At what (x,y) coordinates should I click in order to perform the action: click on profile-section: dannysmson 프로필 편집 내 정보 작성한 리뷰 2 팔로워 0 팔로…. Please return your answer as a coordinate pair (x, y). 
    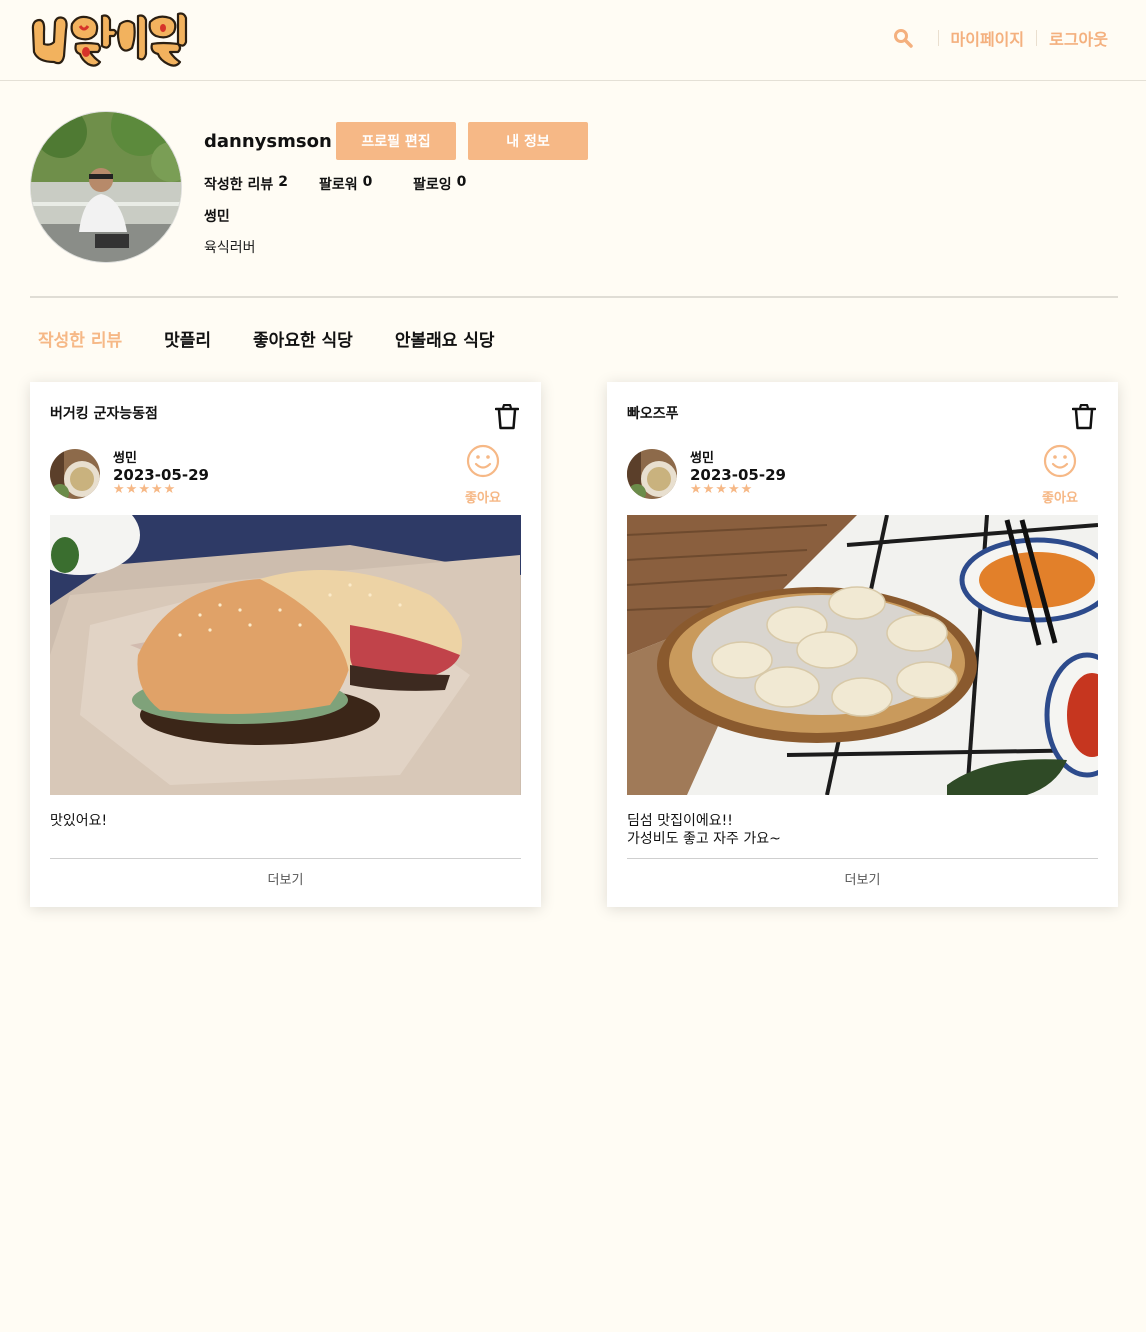
    Looking at the image, I should click on (574, 191).